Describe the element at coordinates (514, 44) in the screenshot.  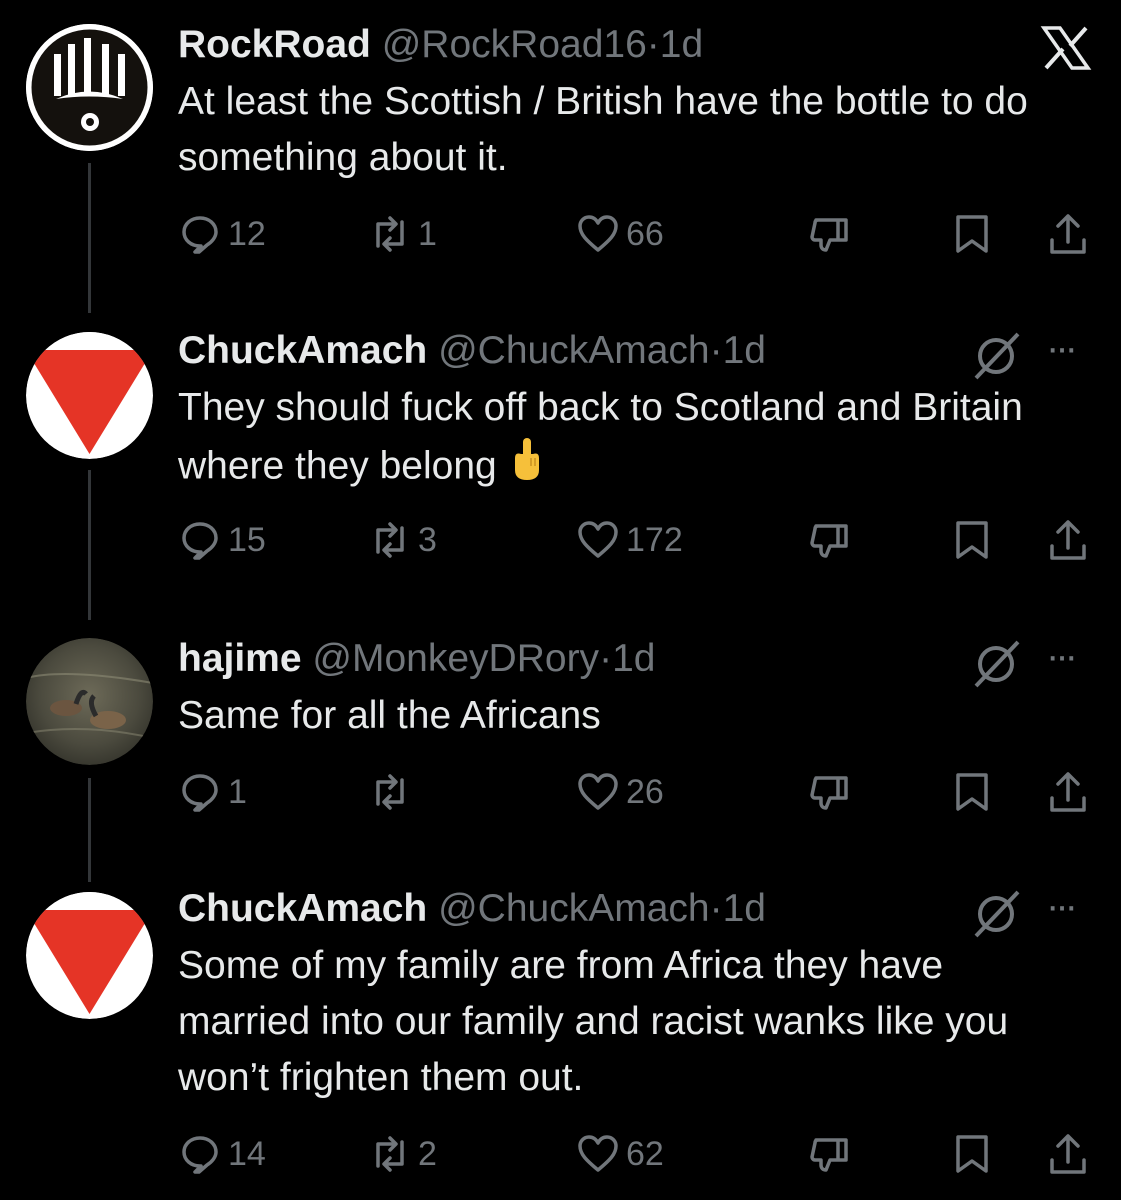
I see `user-handle: @RockRoad16` at that location.